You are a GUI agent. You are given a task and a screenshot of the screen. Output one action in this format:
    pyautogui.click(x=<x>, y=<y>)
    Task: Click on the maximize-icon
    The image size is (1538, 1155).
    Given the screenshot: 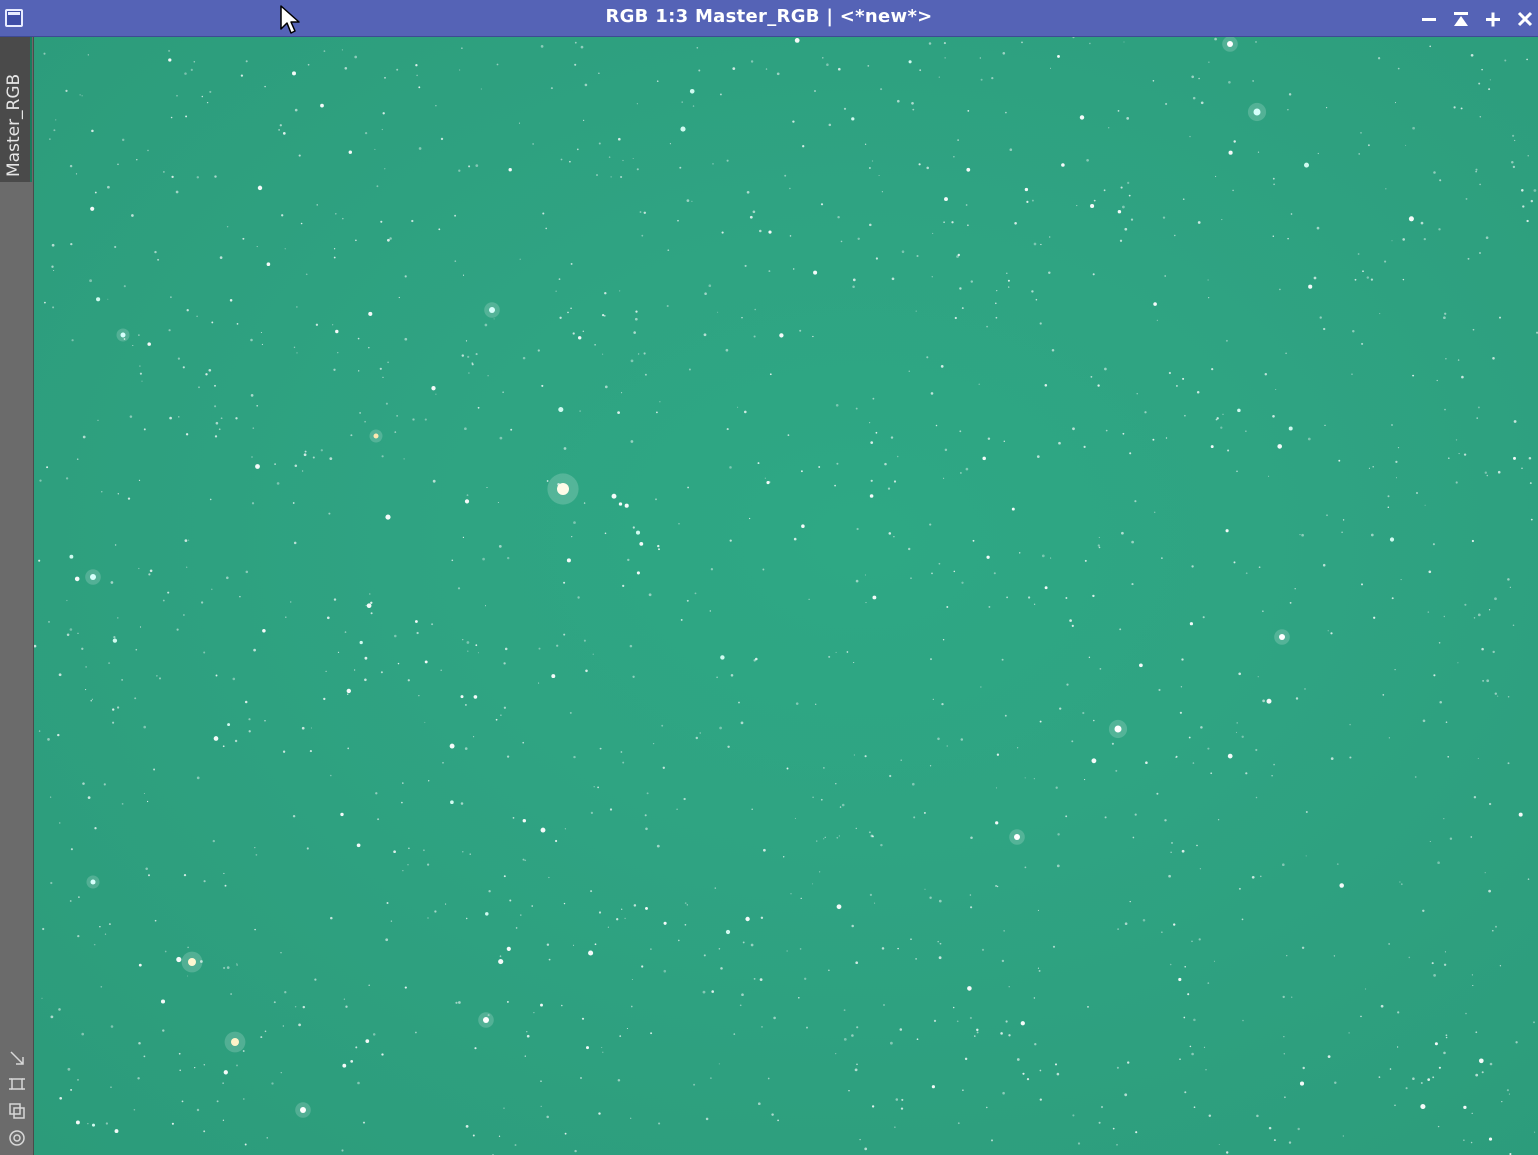 What is the action you would take?
    pyautogui.click(x=1493, y=19)
    